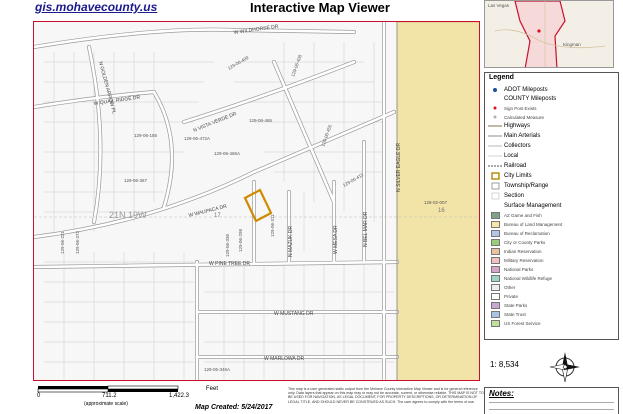  I want to click on legend-item-collectors: Collectors, so click(551, 146).